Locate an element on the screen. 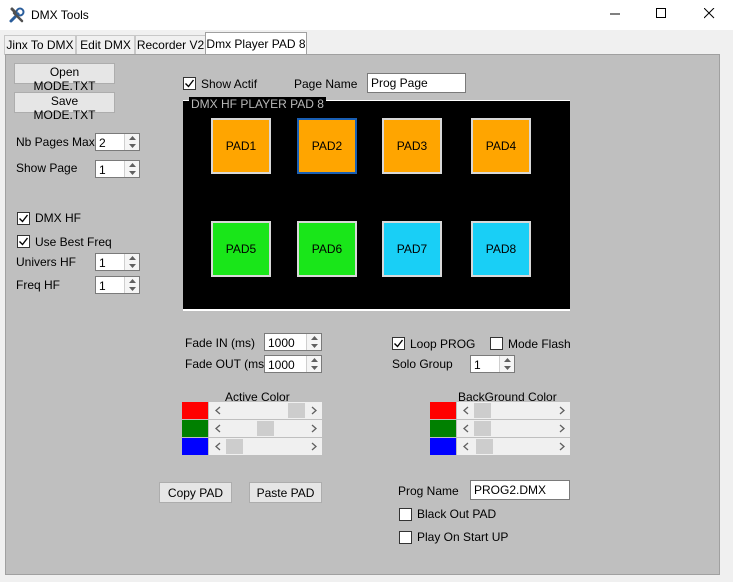 The height and width of the screenshot is (582, 733). title-bar: DMX Tools is located at coordinates (366, 15).